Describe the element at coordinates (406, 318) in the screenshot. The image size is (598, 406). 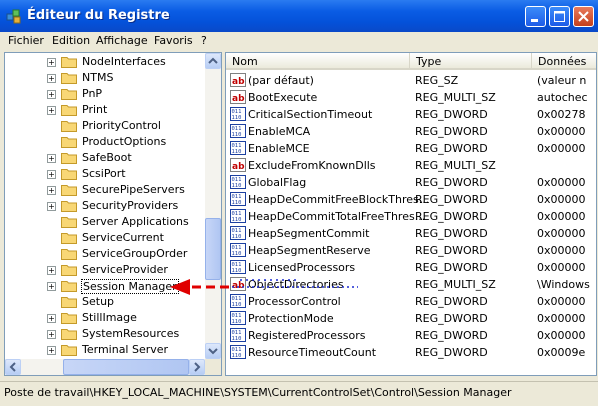
I see `value-row: 011 110 ProtectionMode REG_DWORD 0x00000` at that location.